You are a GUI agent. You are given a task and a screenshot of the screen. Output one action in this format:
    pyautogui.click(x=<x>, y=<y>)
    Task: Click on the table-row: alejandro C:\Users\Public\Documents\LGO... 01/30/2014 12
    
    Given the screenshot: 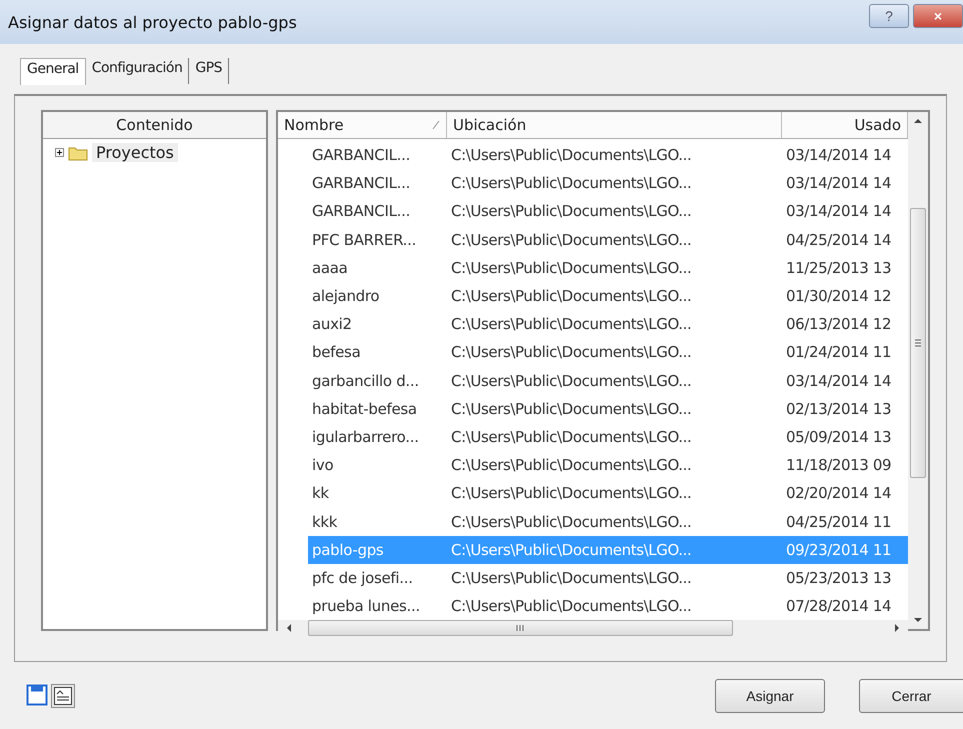 What is the action you would take?
    pyautogui.click(x=608, y=296)
    